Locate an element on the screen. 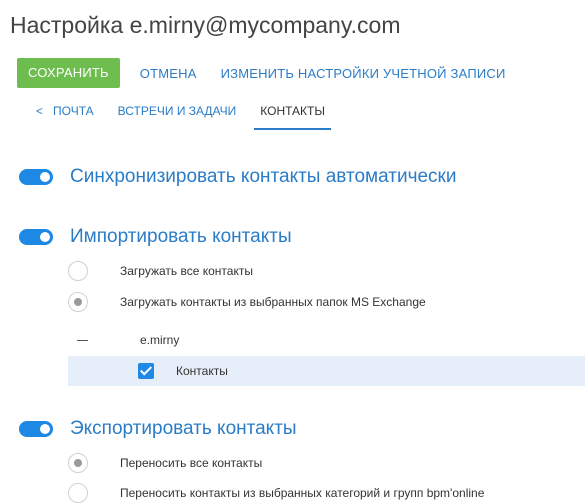  tab-meetings-tasks: ВСТРЕЧИ И ЗАДАЧИ is located at coordinates (177, 115).